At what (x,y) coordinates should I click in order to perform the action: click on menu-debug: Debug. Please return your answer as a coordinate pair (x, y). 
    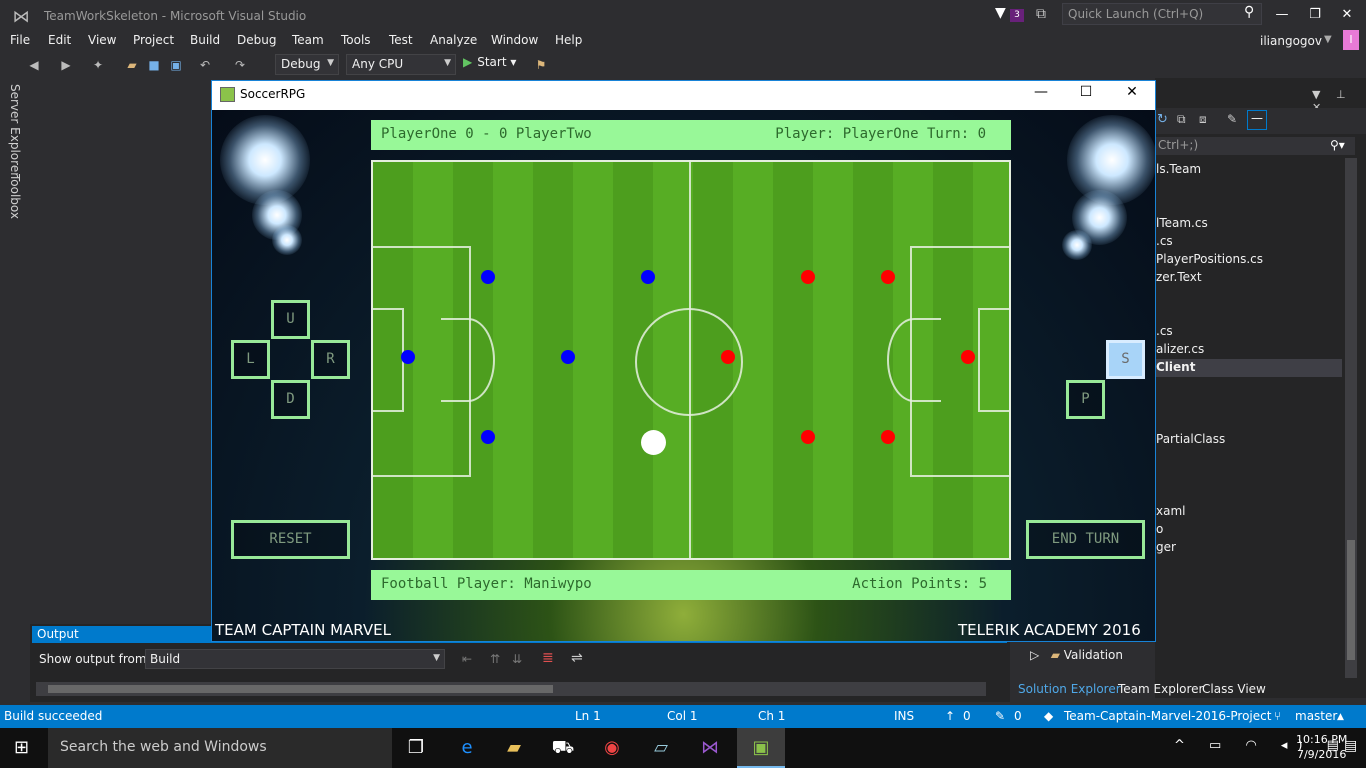
    Looking at the image, I should click on (256, 40).